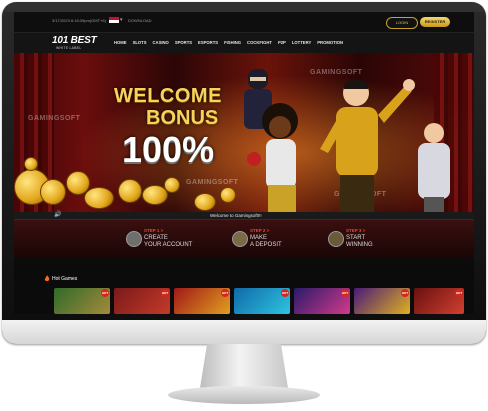  Describe the element at coordinates (140, 20) in the screenshot. I see `download-link: DOWNLOAD` at that location.